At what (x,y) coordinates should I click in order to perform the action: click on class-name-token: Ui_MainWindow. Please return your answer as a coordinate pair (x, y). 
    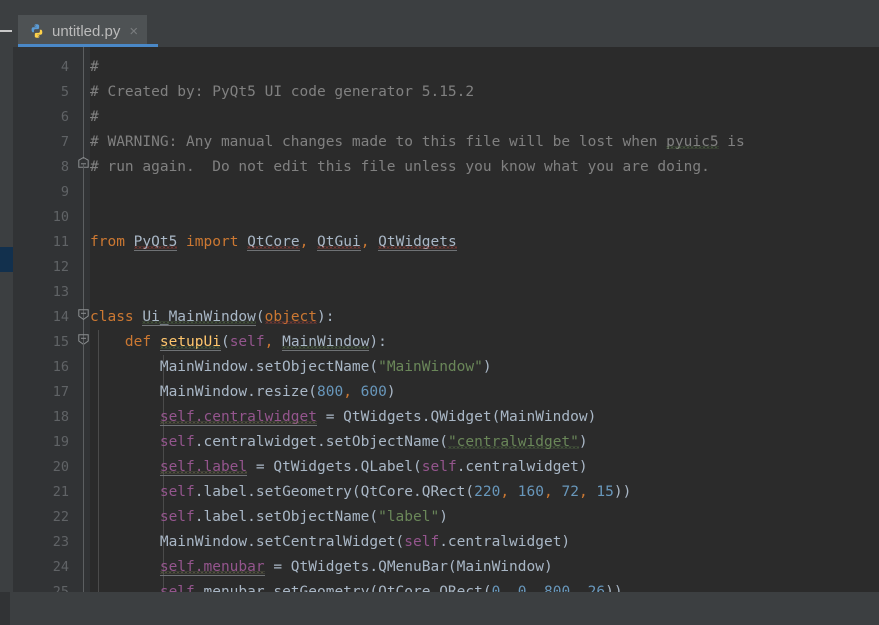
    Looking at the image, I should click on (199, 317).